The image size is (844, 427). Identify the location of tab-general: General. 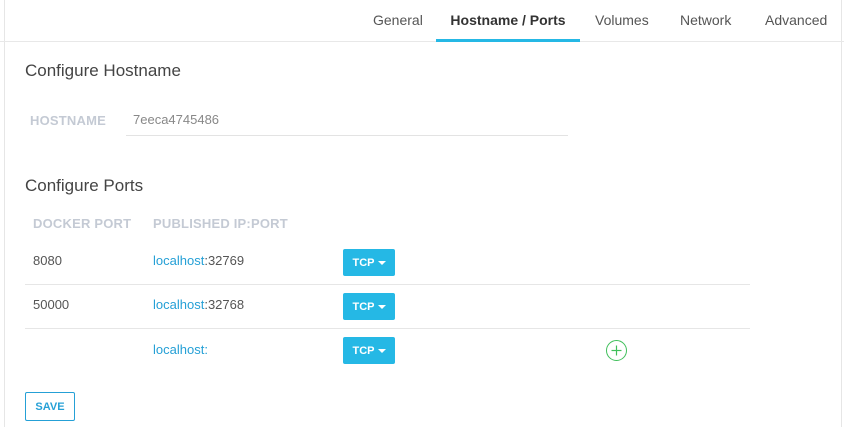
(398, 21).